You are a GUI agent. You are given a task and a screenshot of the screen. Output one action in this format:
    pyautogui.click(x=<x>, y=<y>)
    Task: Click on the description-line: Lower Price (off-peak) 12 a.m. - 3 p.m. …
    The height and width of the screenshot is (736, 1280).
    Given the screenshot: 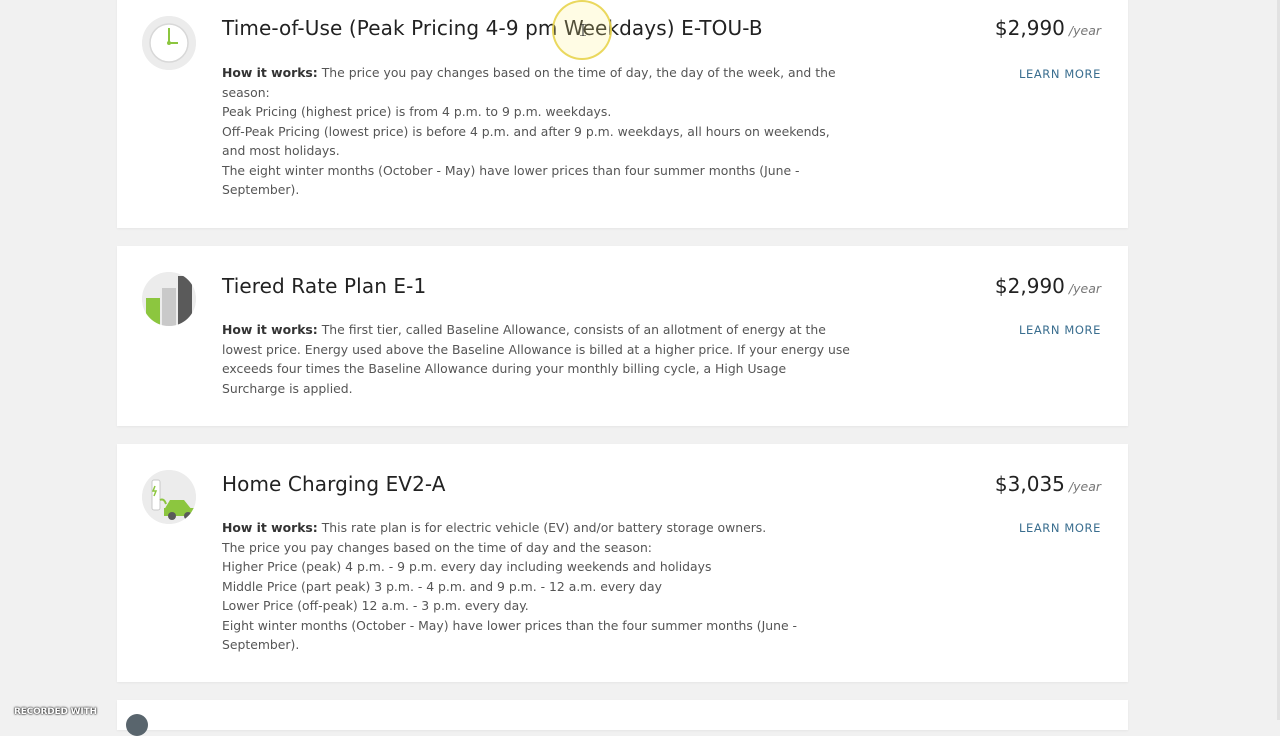 What is the action you would take?
    pyautogui.click(x=375, y=605)
    